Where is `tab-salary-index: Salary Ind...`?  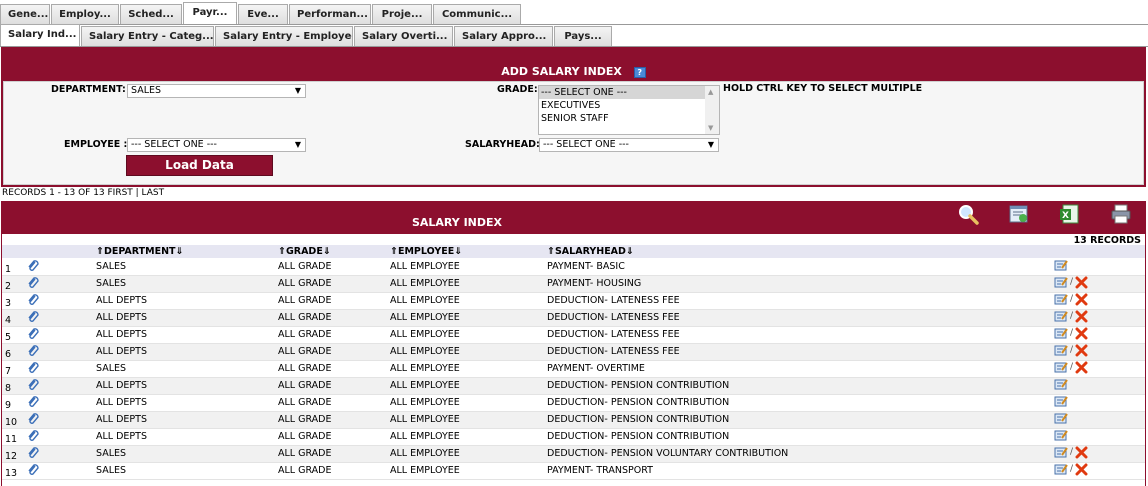
tab-salary-index: Salary Ind... is located at coordinates (40, 35).